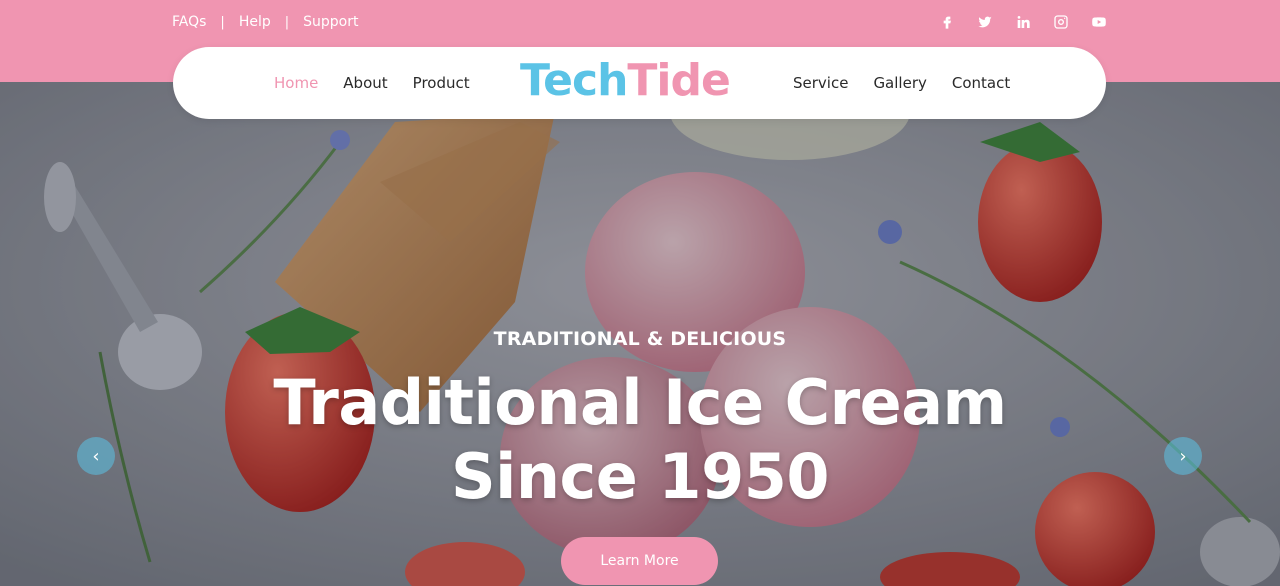 The image size is (1280, 586). I want to click on youtube-icon, so click(1099, 22).